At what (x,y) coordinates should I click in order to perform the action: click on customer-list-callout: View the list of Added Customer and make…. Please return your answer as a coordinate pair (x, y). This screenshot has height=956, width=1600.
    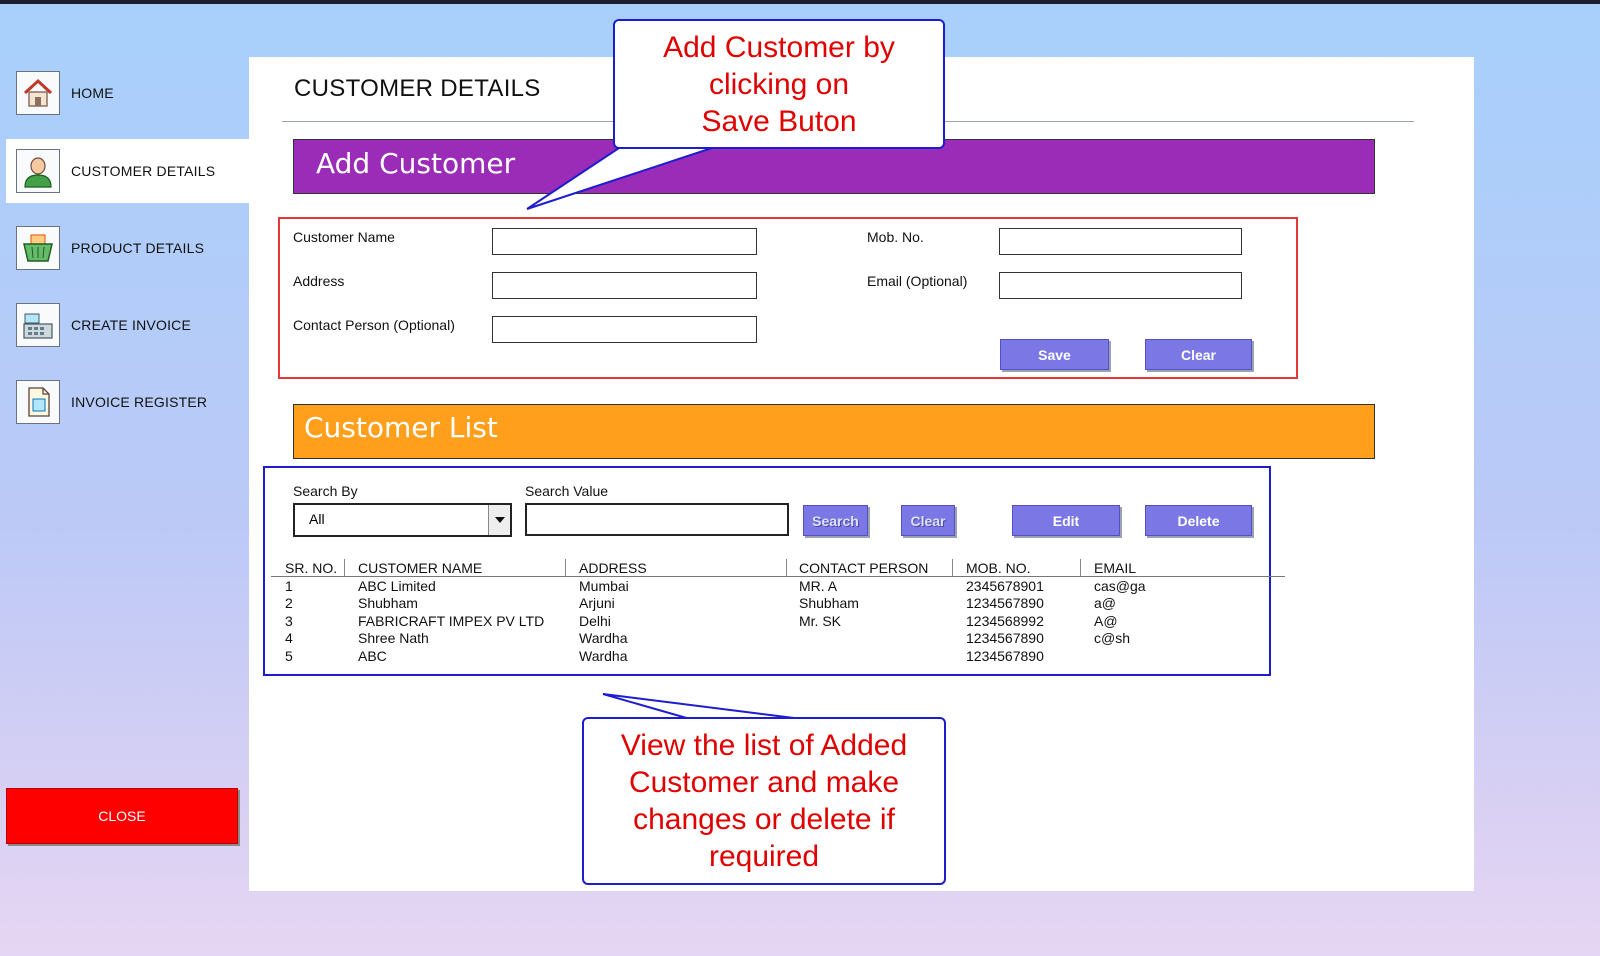
    Looking at the image, I should click on (764, 801).